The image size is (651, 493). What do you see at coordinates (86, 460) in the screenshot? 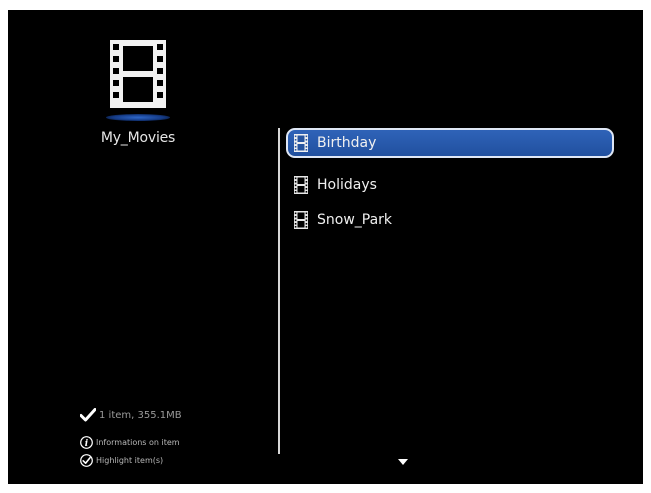
I see `check-circle-icon` at bounding box center [86, 460].